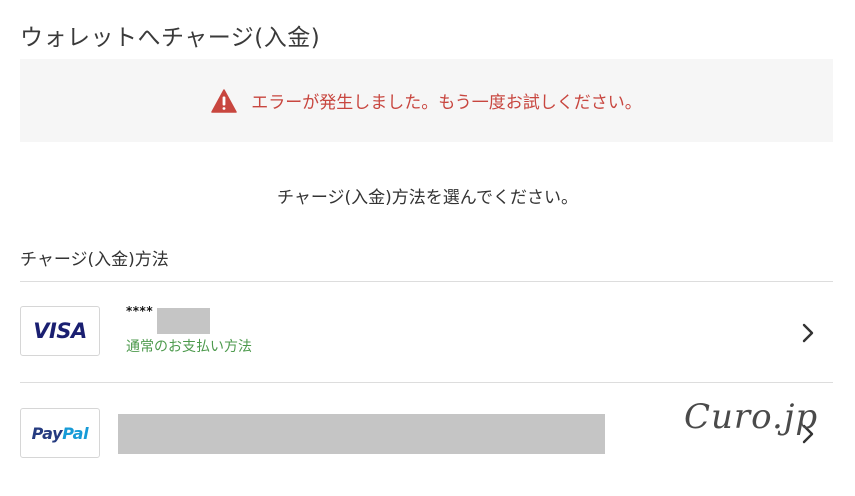 This screenshot has height=496, width=855. I want to click on method-subtitle: 通常のお支払い方法, so click(189, 347).